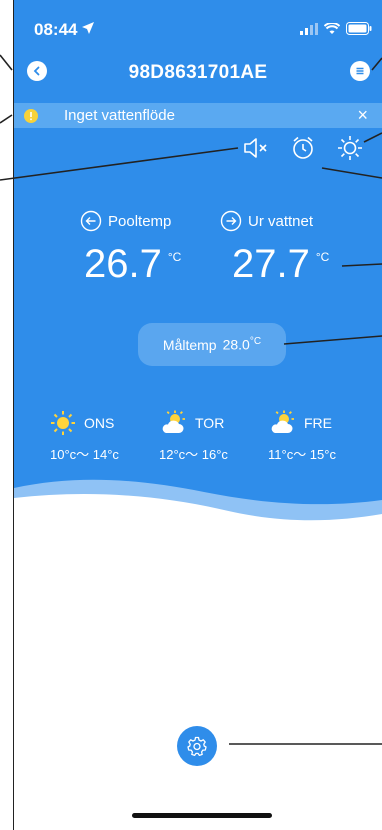 The width and height of the screenshot is (382, 830). Describe the element at coordinates (193, 454) in the screenshot. I see `forecast-range: 12°c～ 16°c` at that location.